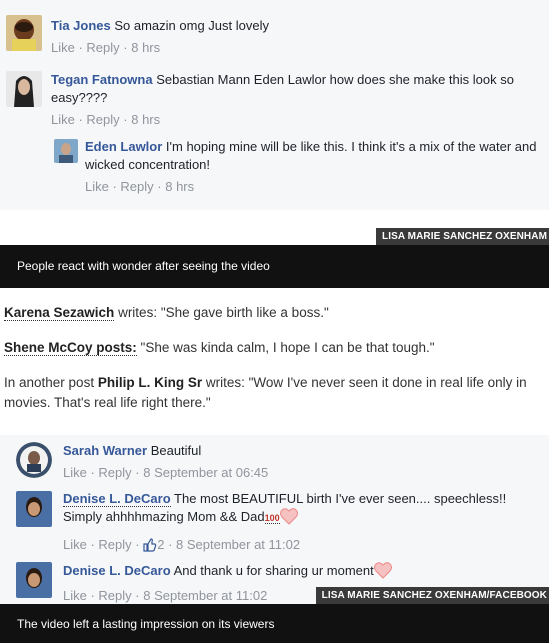 The height and width of the screenshot is (643, 549). I want to click on person-name: Shene McCoy posts:, so click(70, 348).